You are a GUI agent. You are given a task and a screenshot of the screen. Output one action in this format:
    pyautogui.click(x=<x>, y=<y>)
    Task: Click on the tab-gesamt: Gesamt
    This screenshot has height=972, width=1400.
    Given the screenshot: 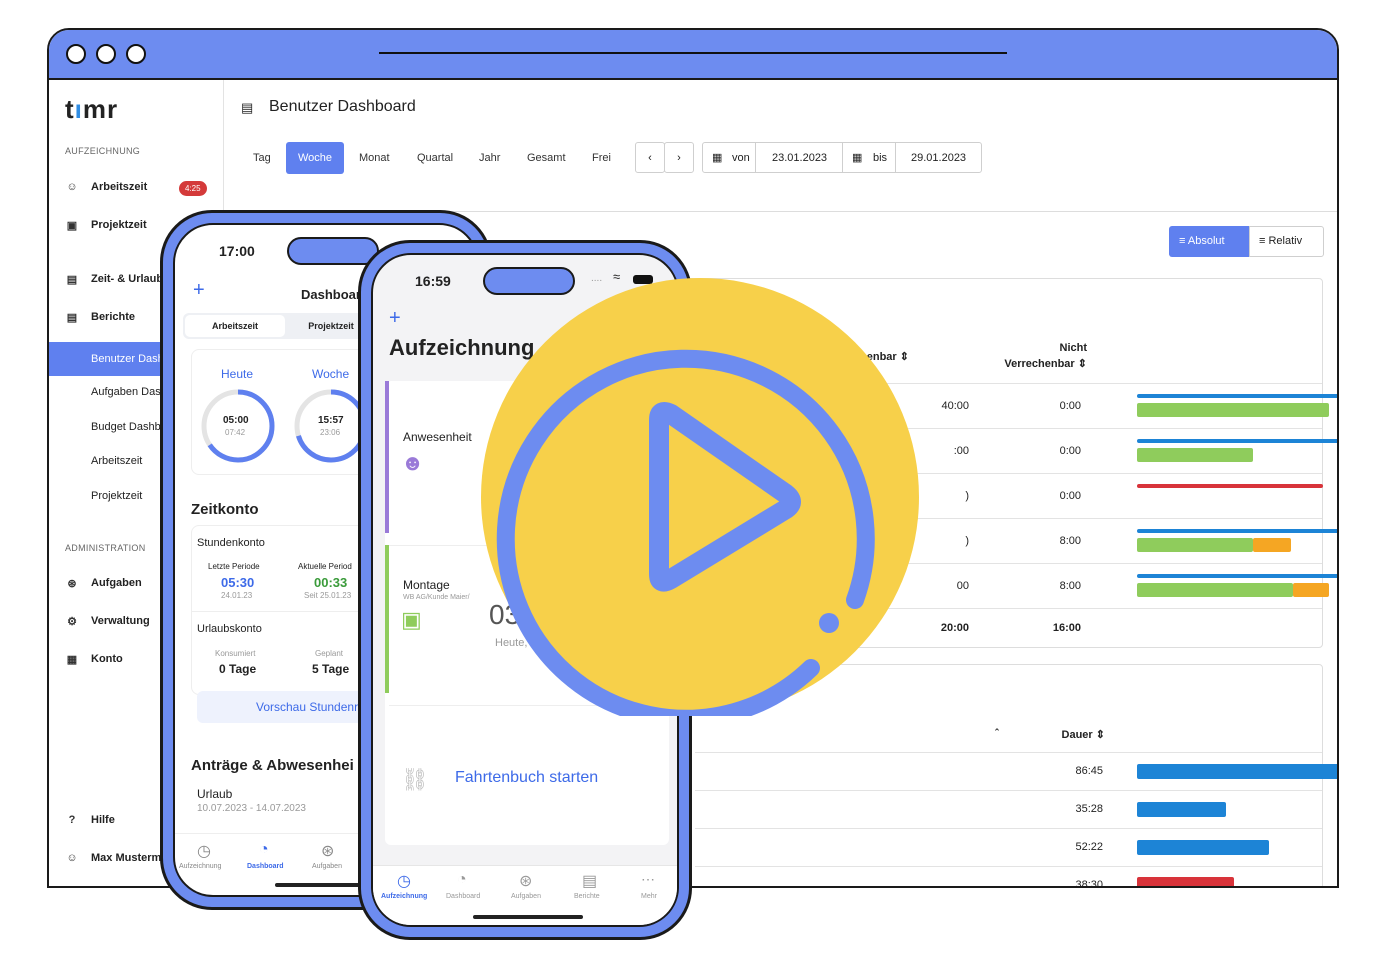 What is the action you would take?
    pyautogui.click(x=546, y=158)
    